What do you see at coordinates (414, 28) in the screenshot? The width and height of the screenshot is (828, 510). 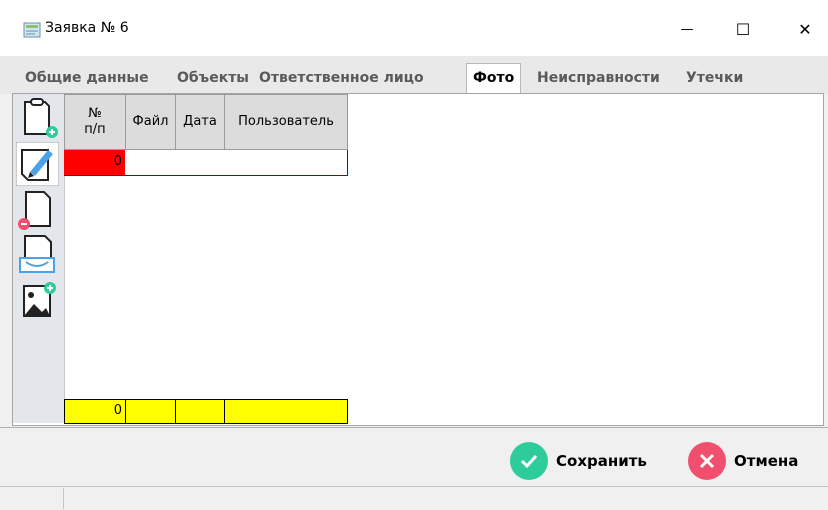 I see `title-bar: Заявка № 6 — ☐ ✕` at bounding box center [414, 28].